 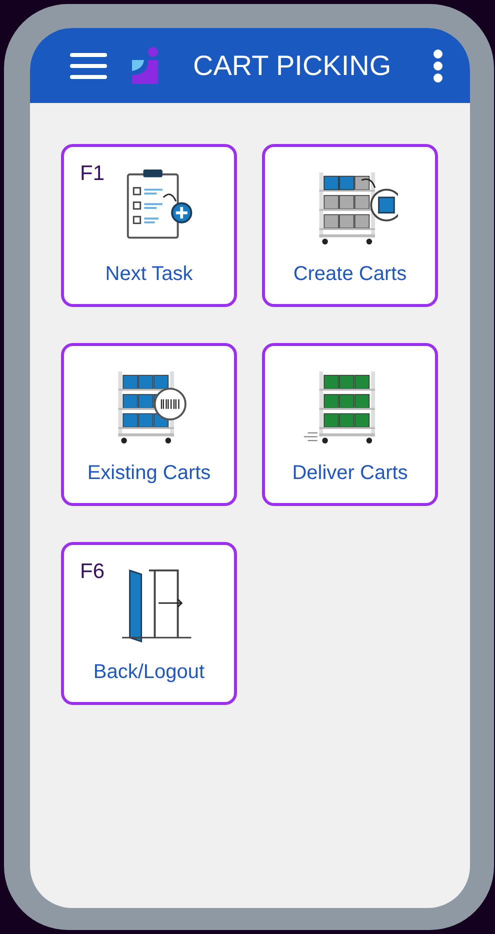 I want to click on hotkey-label: F1, so click(x=92, y=173).